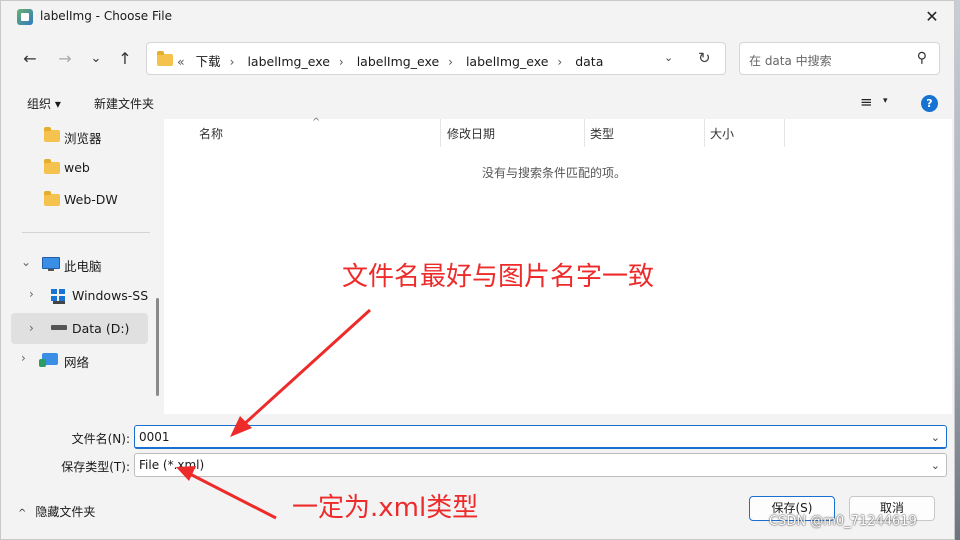  What do you see at coordinates (385, 508) in the screenshot?
I see `annotation-filetype-note: 一定为.xml类型` at bounding box center [385, 508].